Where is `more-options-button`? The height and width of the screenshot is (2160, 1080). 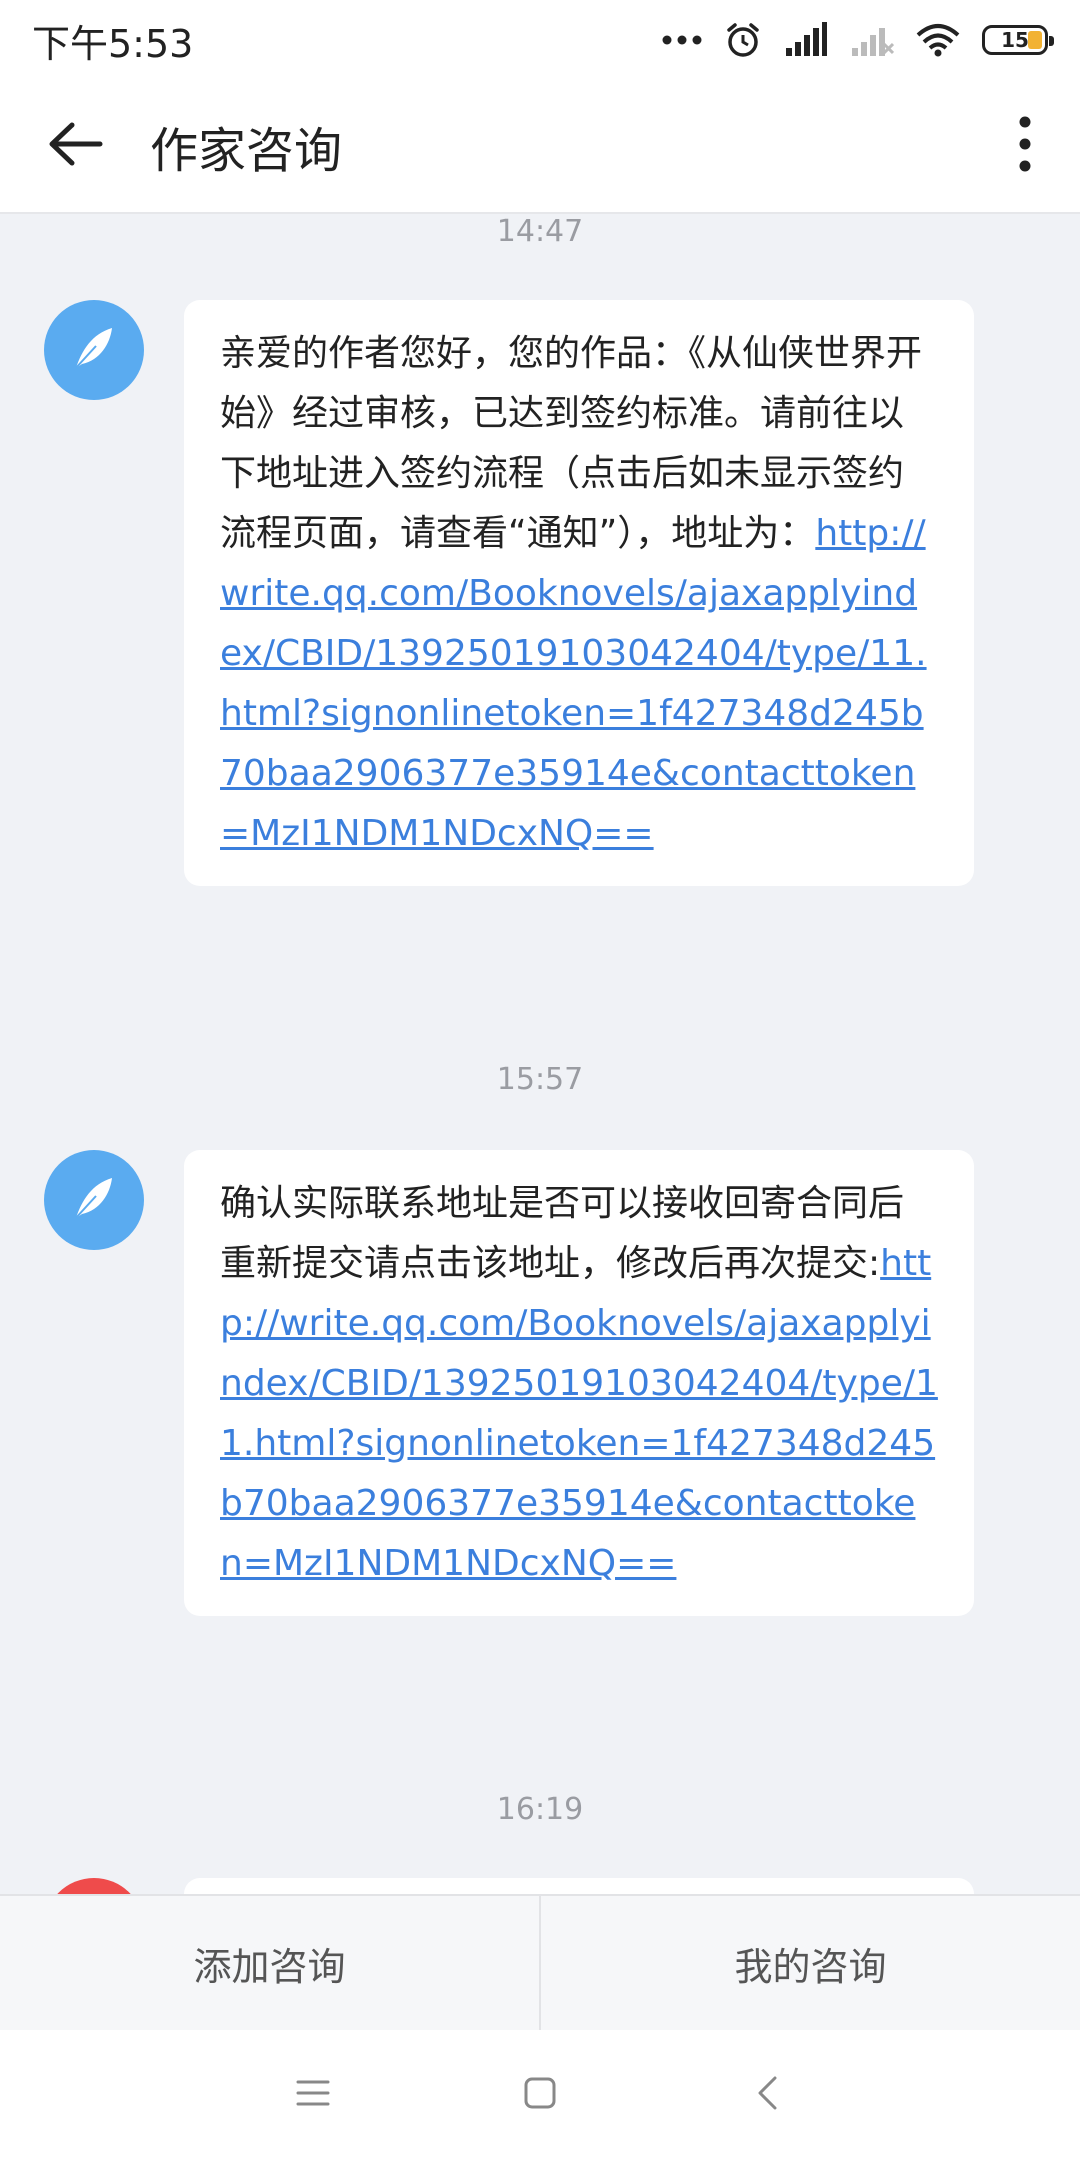 more-options-button is located at coordinates (1025, 146).